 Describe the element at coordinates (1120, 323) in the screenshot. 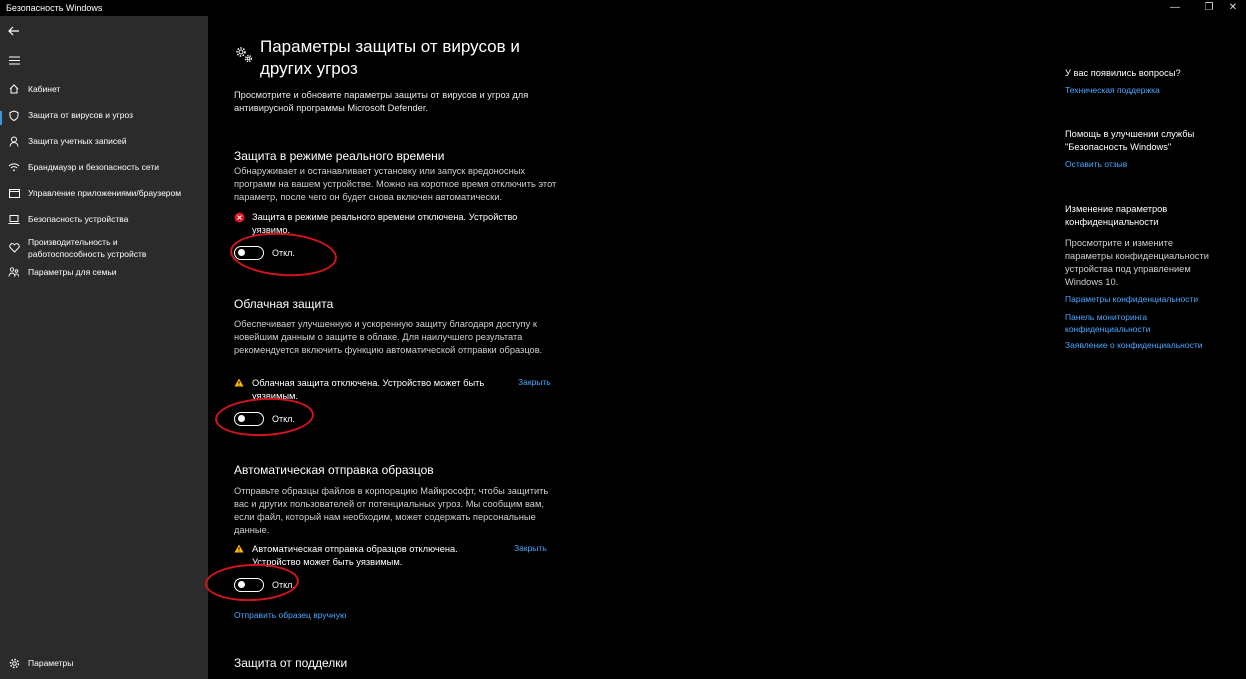

I see `privacy-dashboard-link: Панель мониторинга конфиденциальности` at that location.